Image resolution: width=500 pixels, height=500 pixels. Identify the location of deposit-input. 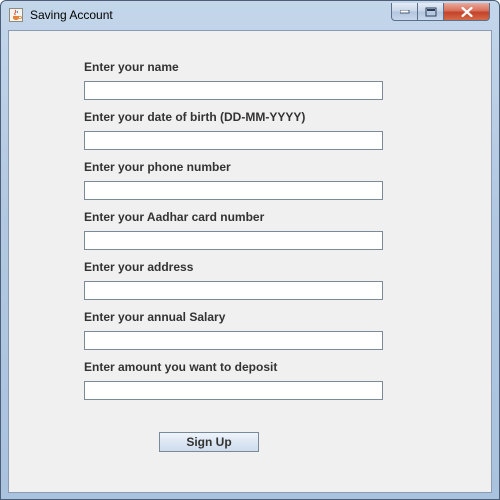
(233, 390).